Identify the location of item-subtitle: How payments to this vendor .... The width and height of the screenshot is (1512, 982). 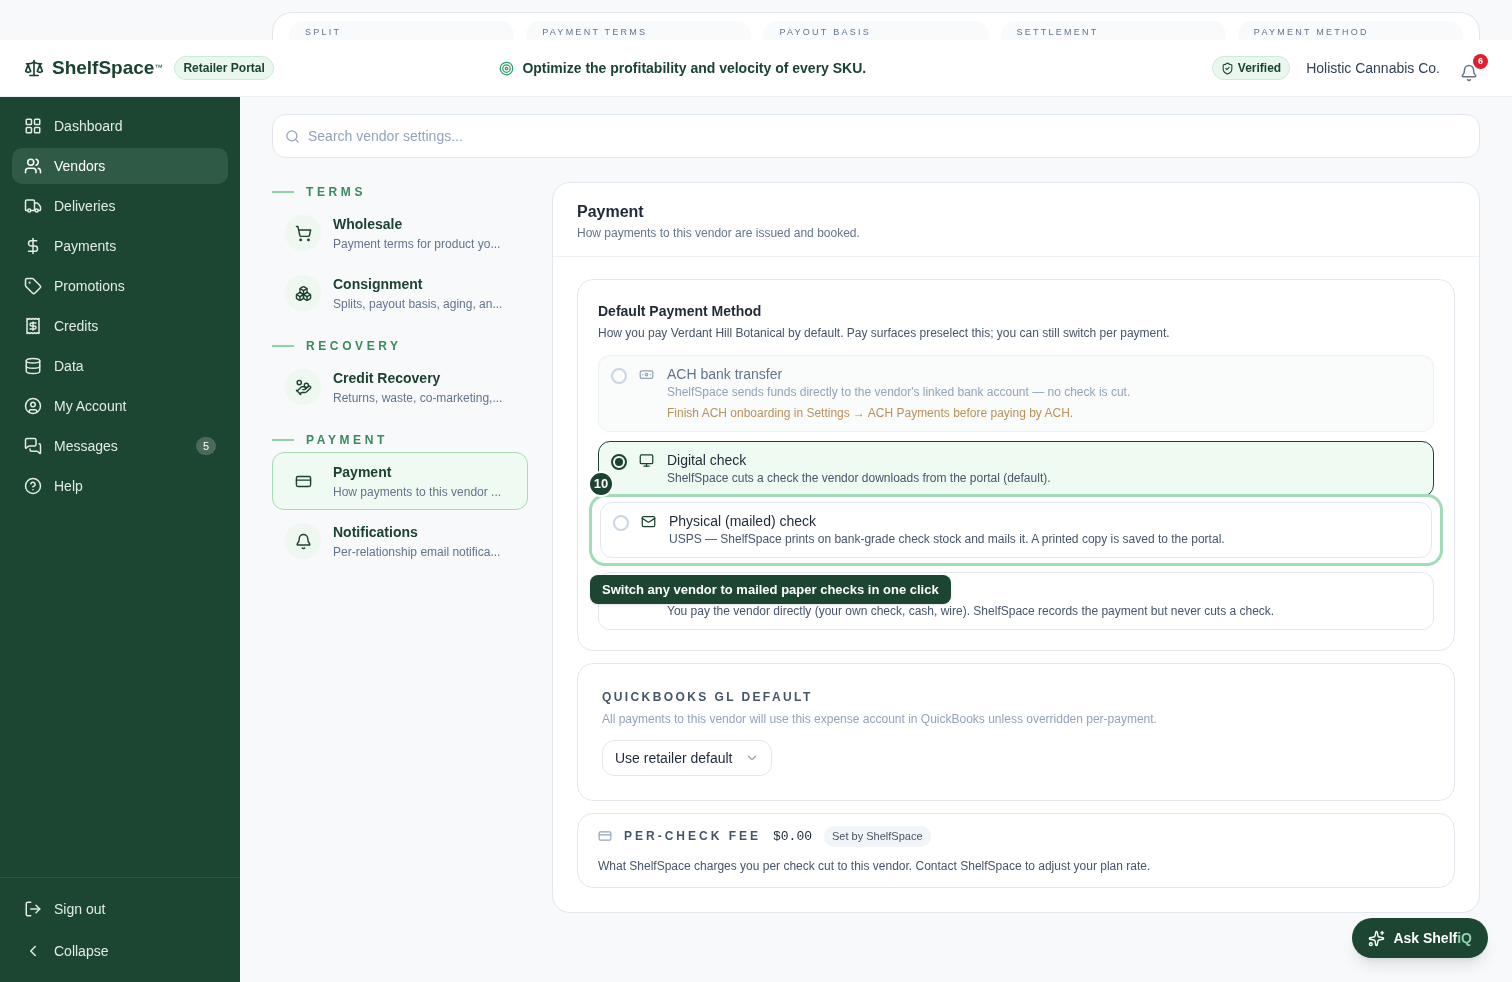
(417, 492).